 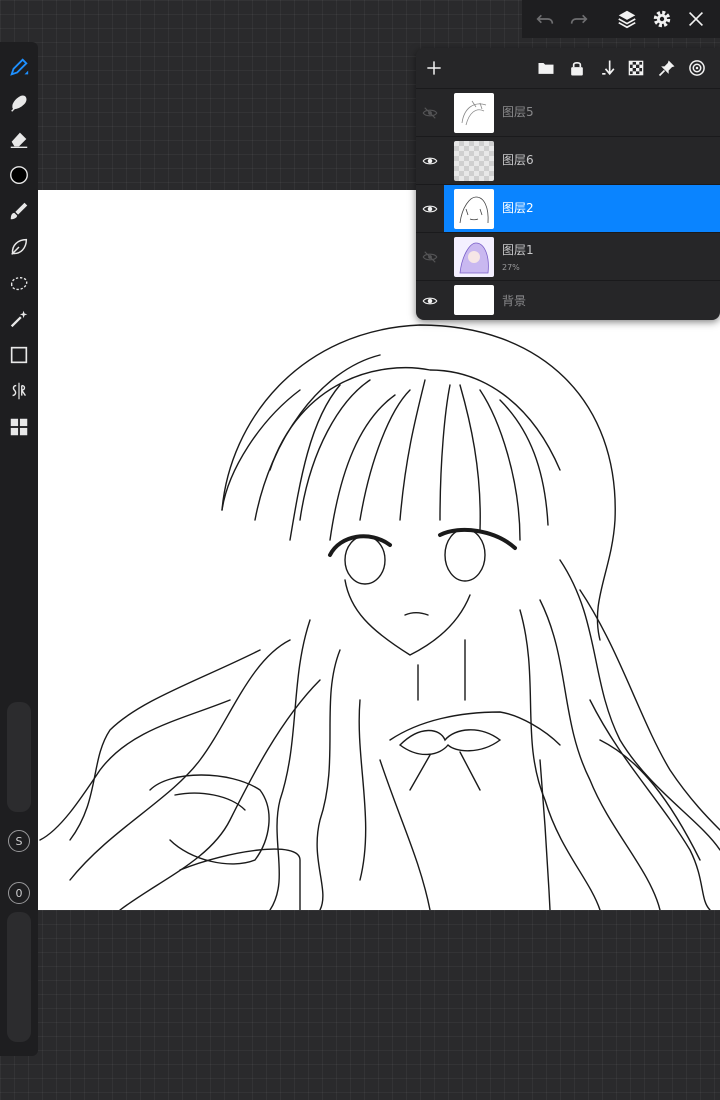 I want to click on magic-wand-tool, so click(x=19, y=319).